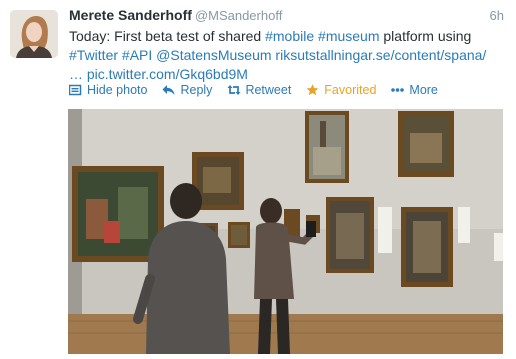 The width and height of the screenshot is (516, 359). What do you see at coordinates (348, 36) in the screenshot?
I see `hashtag-museum: #museum` at bounding box center [348, 36].